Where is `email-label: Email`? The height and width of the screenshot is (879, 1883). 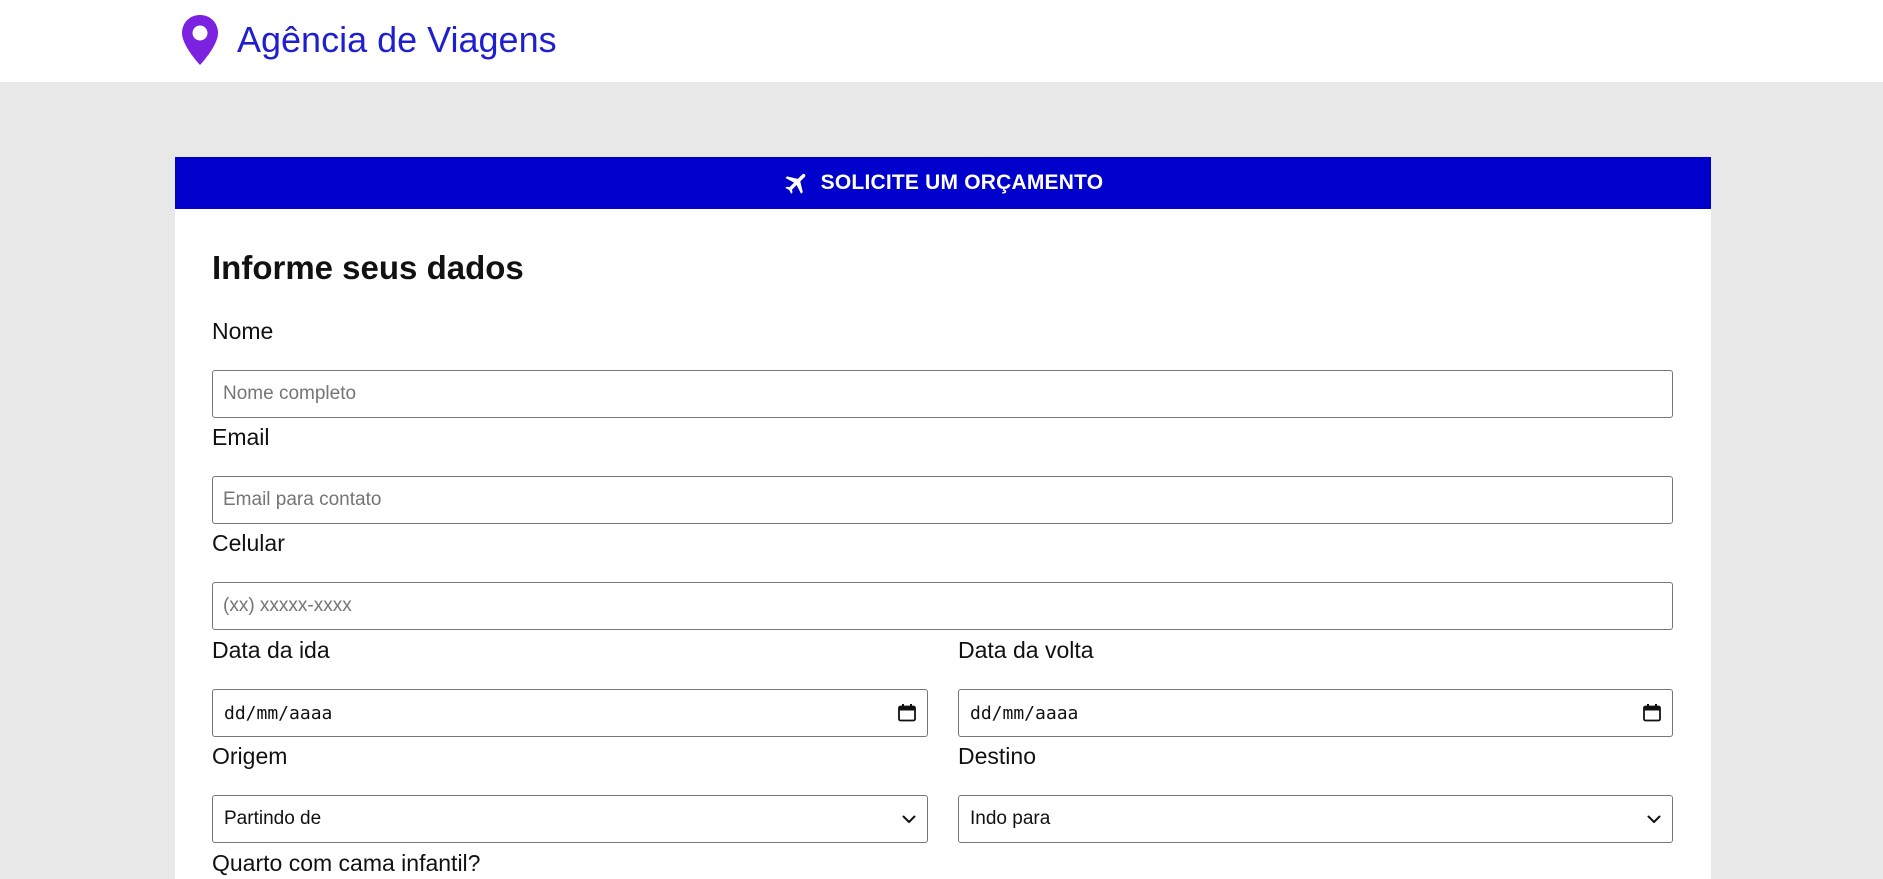 email-label: Email is located at coordinates (241, 437).